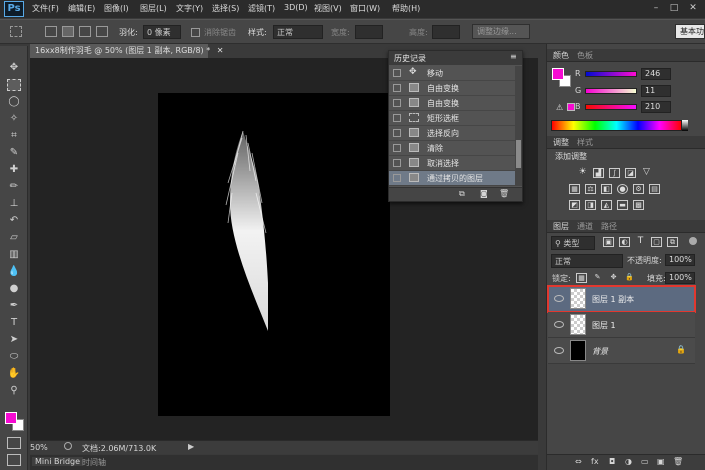 Image resolution: width=705 pixels, height=470 pixels. What do you see at coordinates (678, 461) in the screenshot?
I see `delete-layer-icon: 🗑` at bounding box center [678, 461].